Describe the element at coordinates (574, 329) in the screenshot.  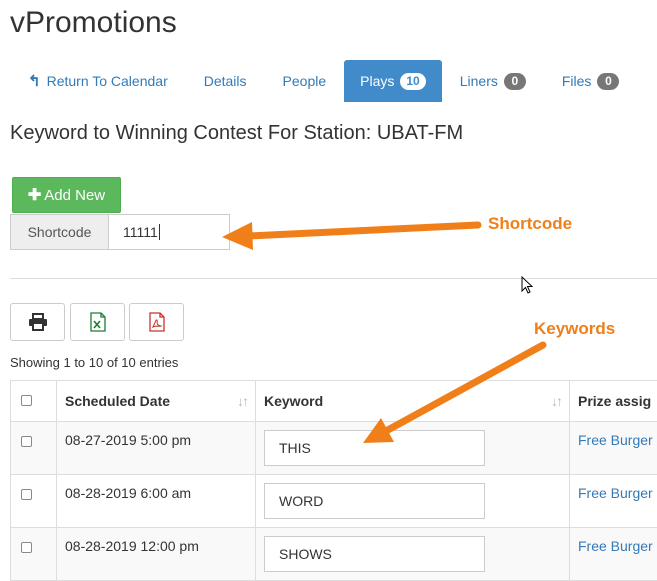
I see `keywords-annotation: Keywords` at that location.